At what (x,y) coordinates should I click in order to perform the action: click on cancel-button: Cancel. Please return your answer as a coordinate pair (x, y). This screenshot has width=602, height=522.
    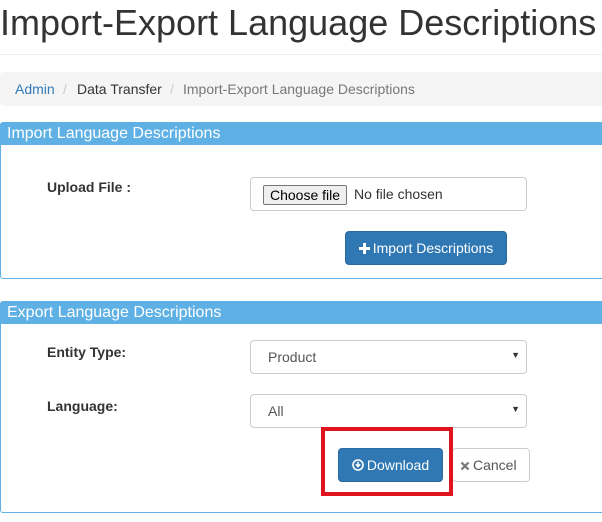
    Looking at the image, I should click on (491, 465).